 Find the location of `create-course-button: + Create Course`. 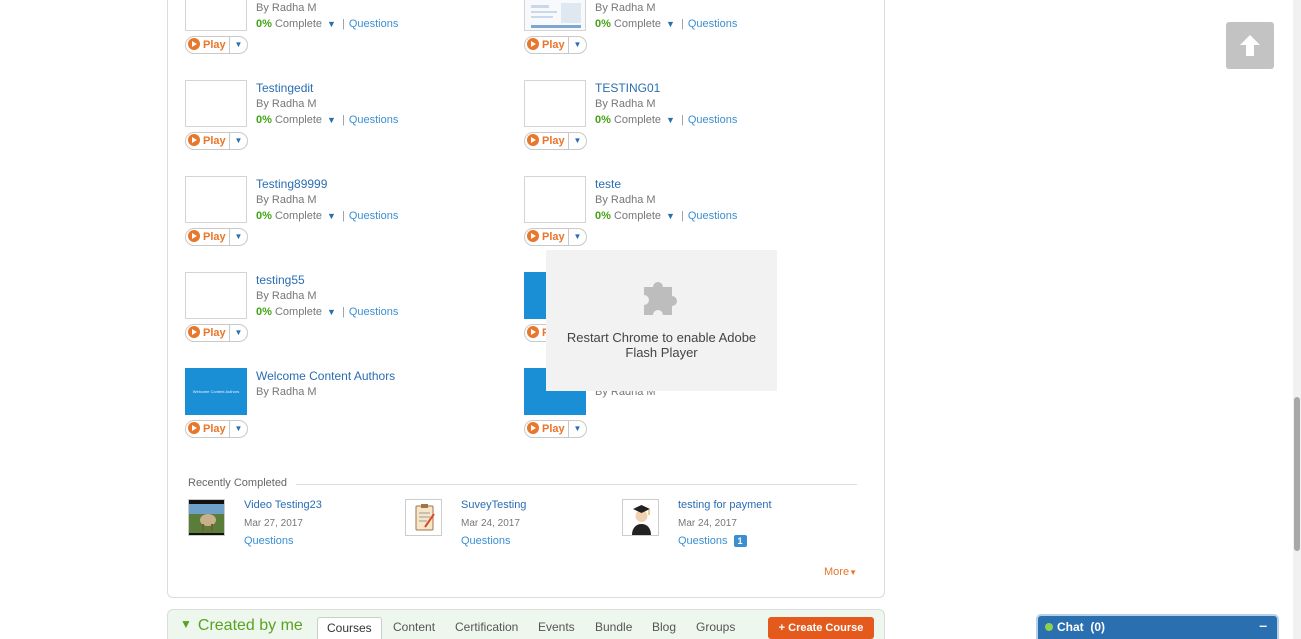

create-course-button: + Create Course is located at coordinates (821, 628).